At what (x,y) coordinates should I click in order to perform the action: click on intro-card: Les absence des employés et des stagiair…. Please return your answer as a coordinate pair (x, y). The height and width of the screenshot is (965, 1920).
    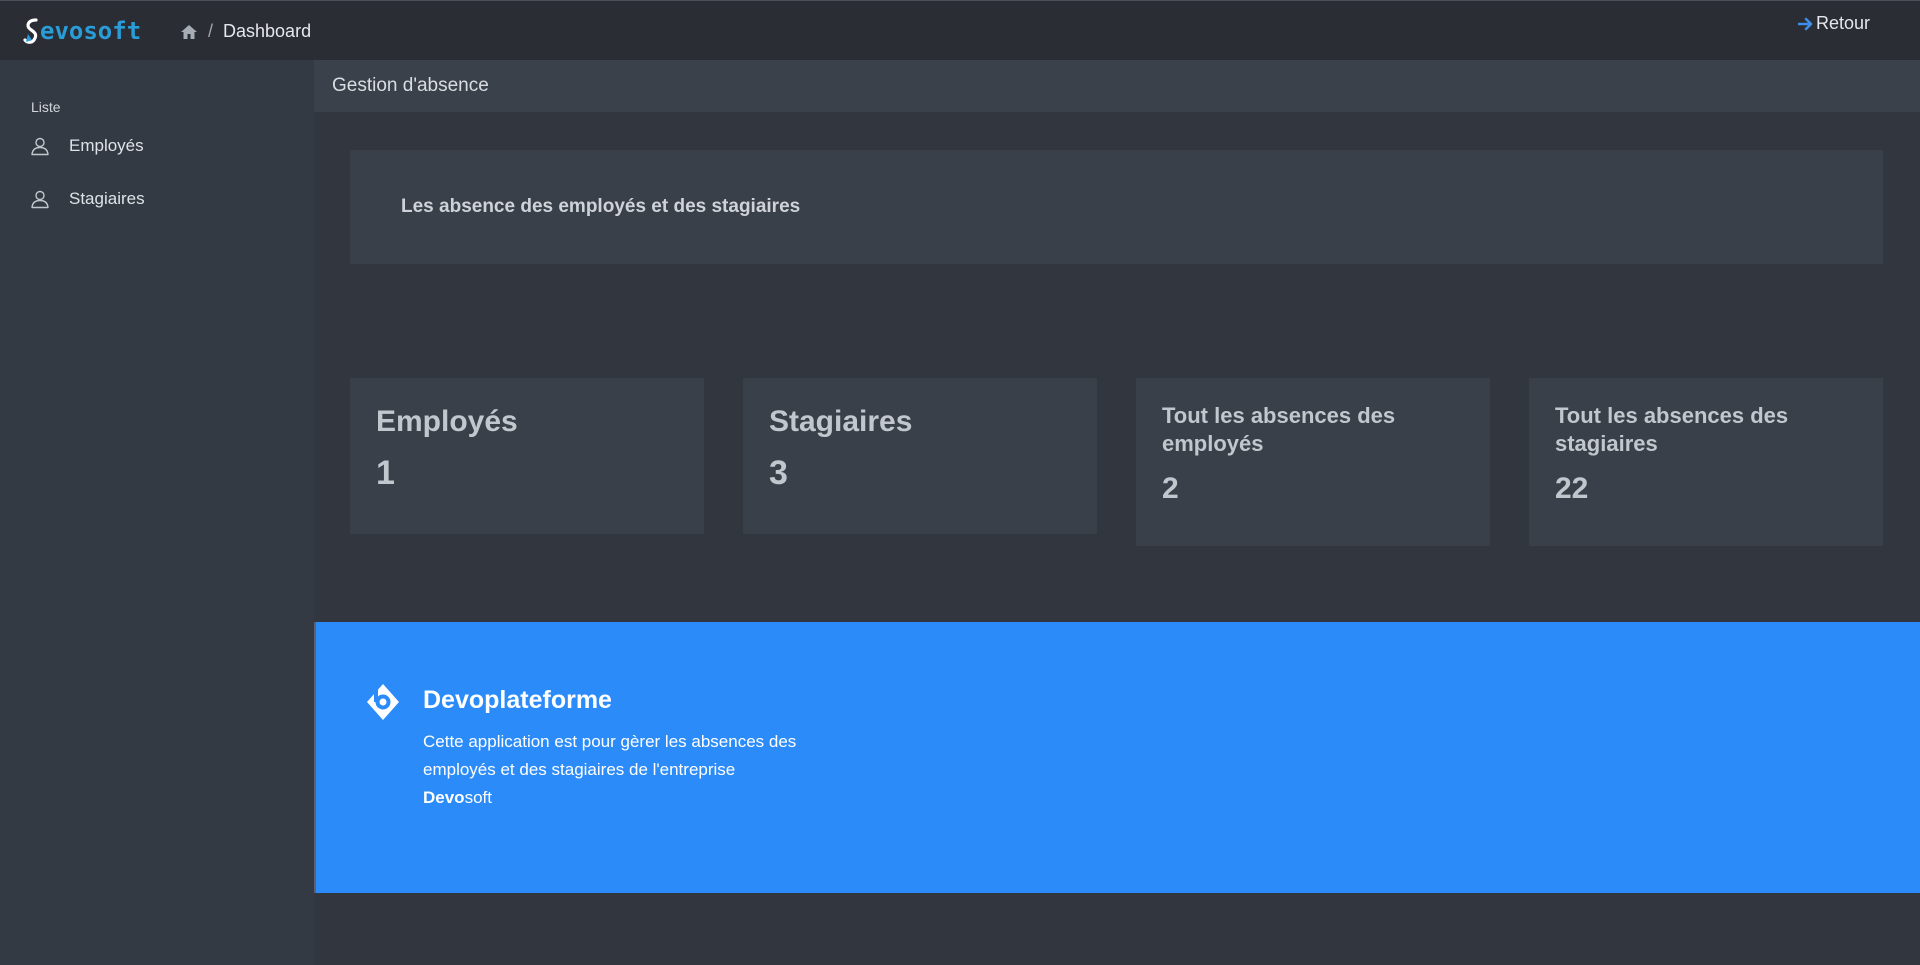
    Looking at the image, I should click on (1116, 207).